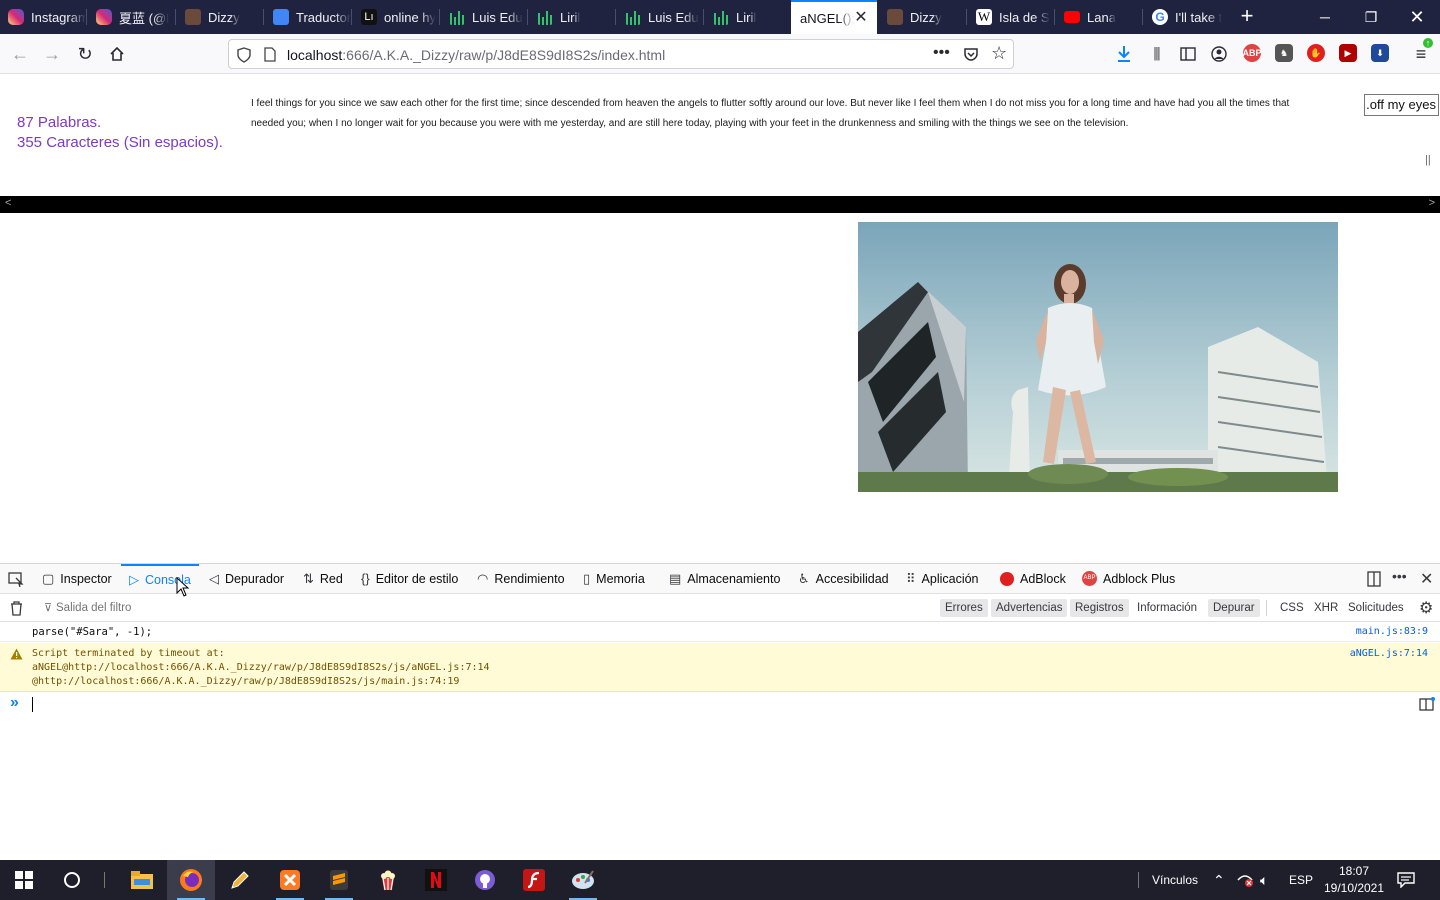 This screenshot has width=1440, height=900. Describe the element at coordinates (244, 55) in the screenshot. I see `shield-icon` at that location.